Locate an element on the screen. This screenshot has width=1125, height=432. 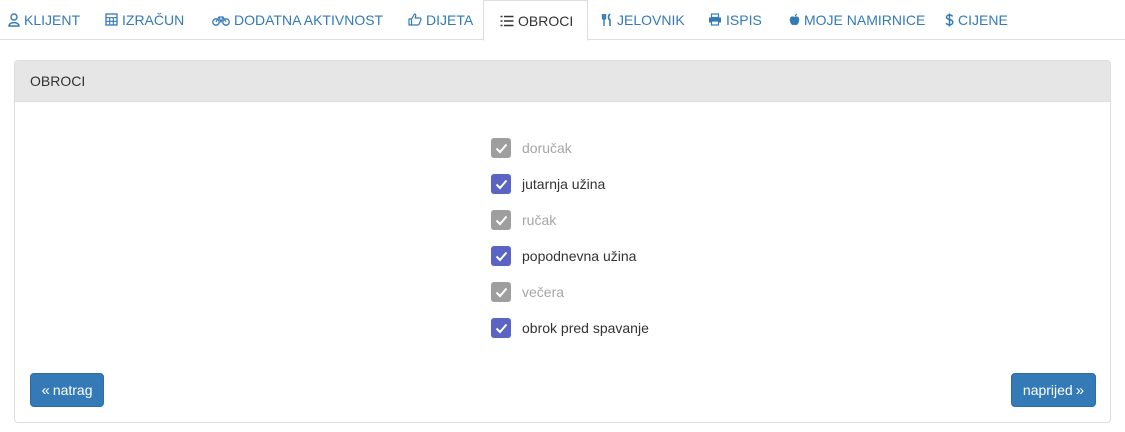
panel-title: OBROCI is located at coordinates (58, 81).